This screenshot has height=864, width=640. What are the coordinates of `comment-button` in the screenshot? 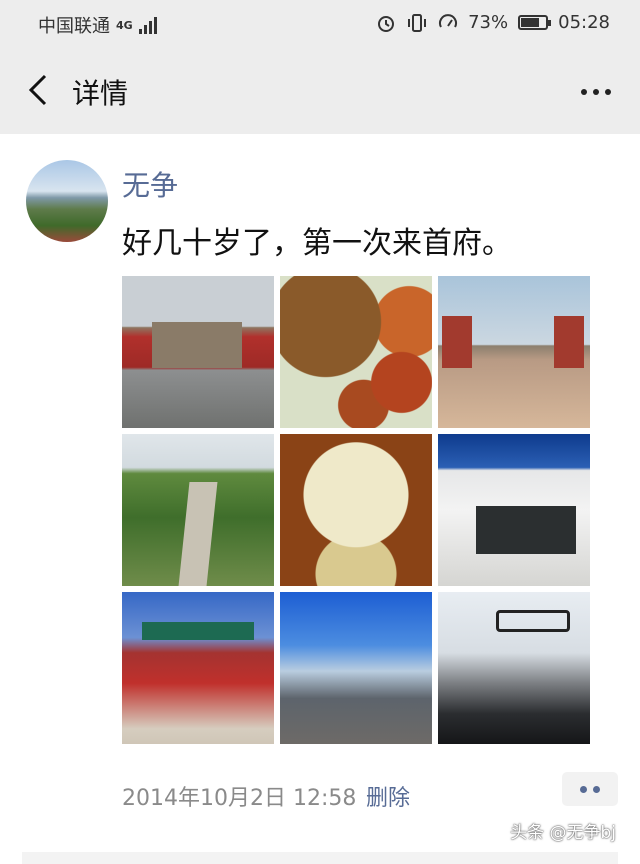 It's located at (590, 789).